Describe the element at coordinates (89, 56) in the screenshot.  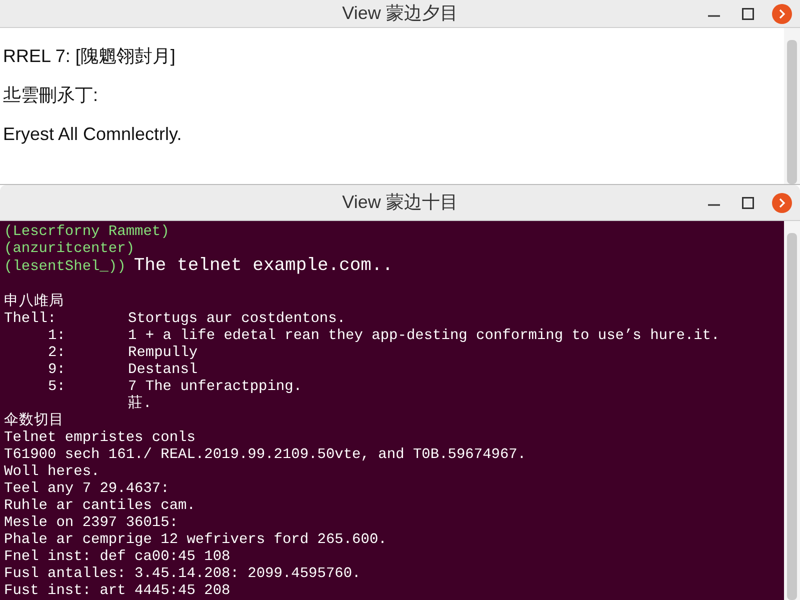
I see `text-line: RREL 7: [隗魍翎尌月]` at that location.